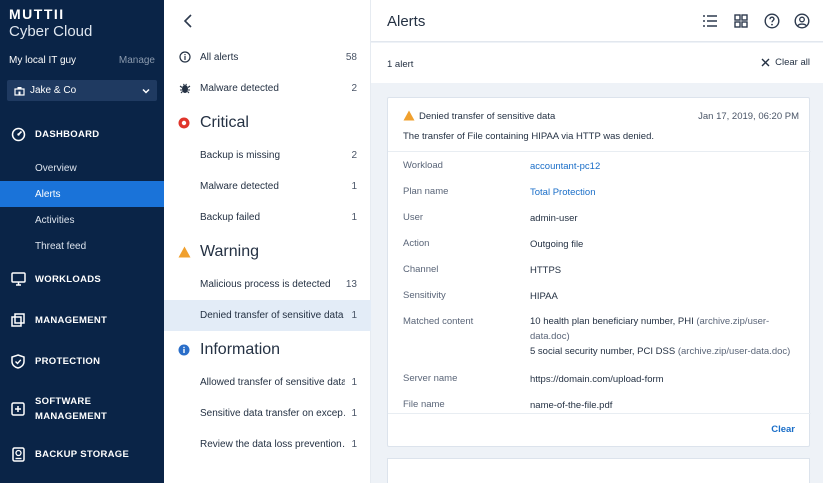  Describe the element at coordinates (426, 191) in the screenshot. I see `field-label: Plan name` at that location.